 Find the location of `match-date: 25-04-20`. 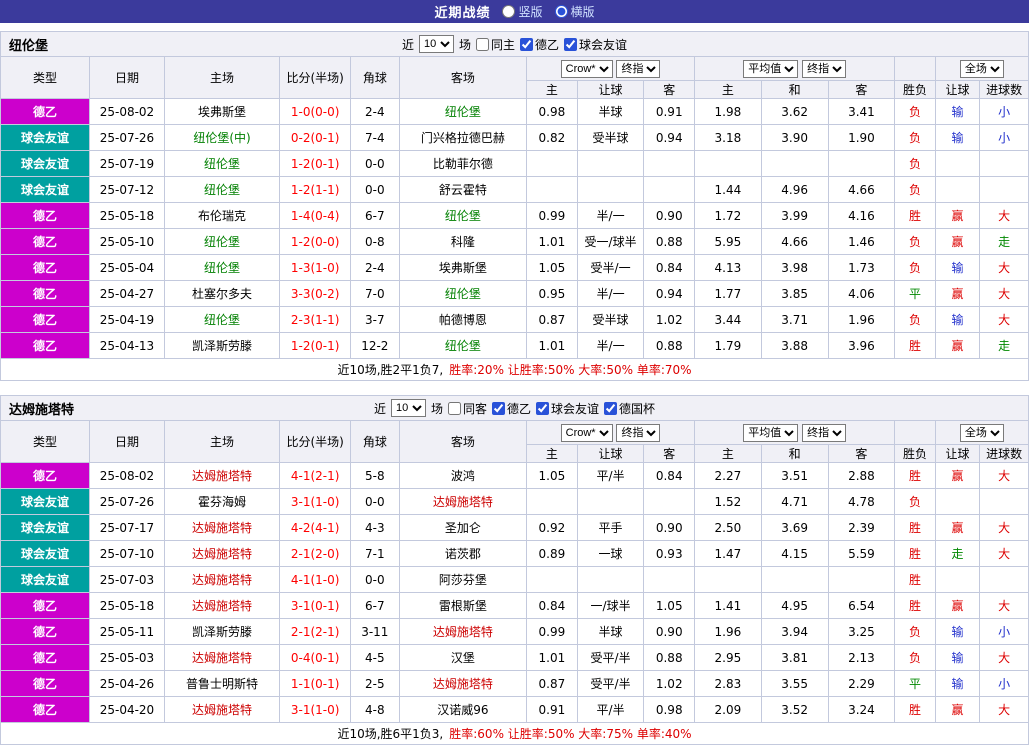

match-date: 25-04-20 is located at coordinates (127, 709).